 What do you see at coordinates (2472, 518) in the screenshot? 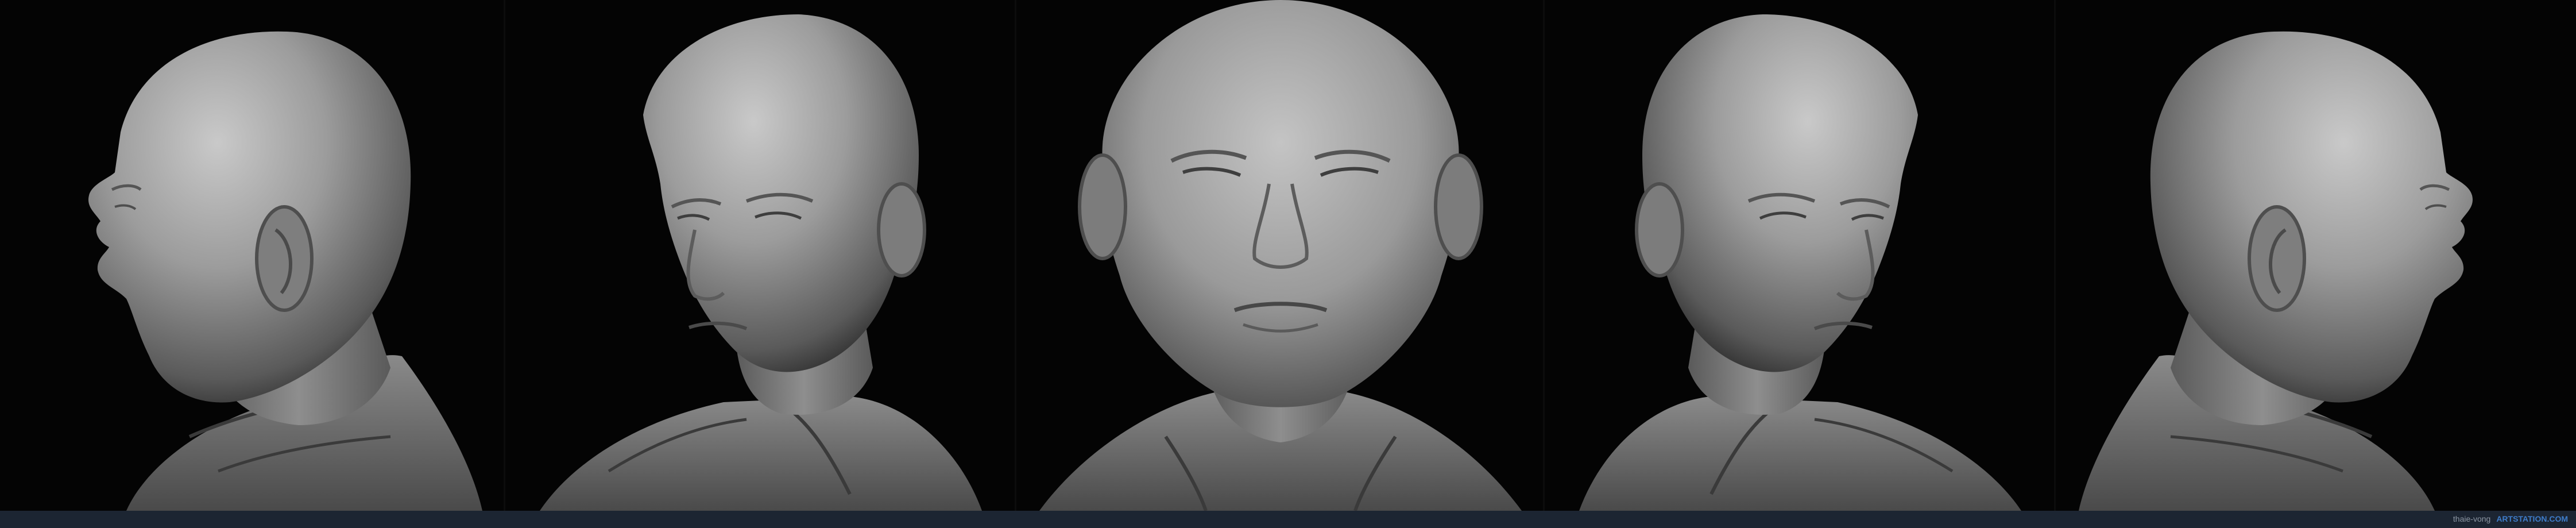
I see `author-name: thaie-vong` at bounding box center [2472, 518].